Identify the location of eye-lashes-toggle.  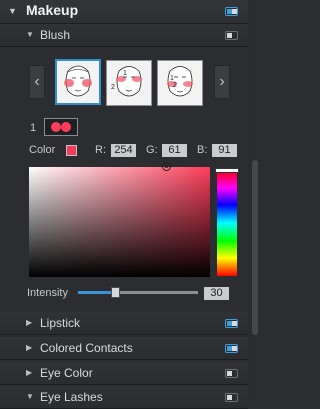
(231, 397).